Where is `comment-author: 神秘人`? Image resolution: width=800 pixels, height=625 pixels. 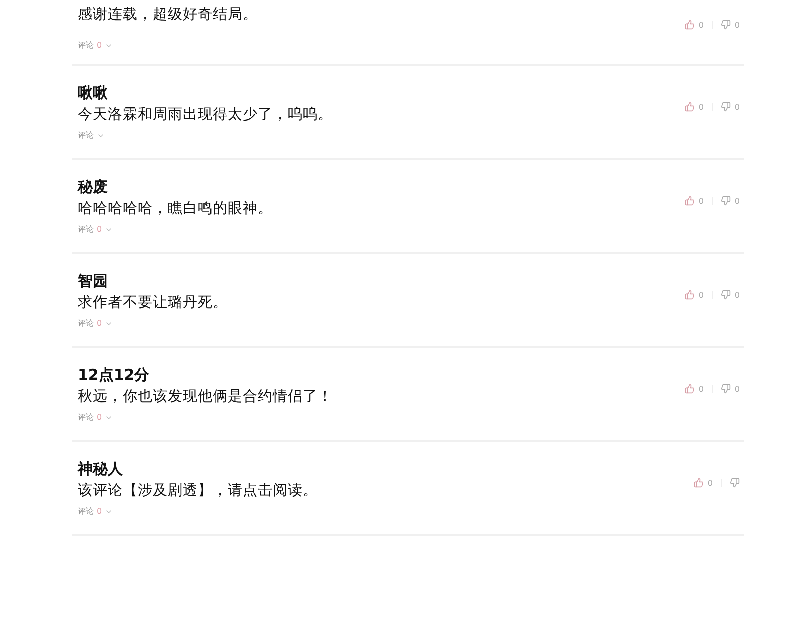
comment-author: 神秘人 is located at coordinates (101, 469).